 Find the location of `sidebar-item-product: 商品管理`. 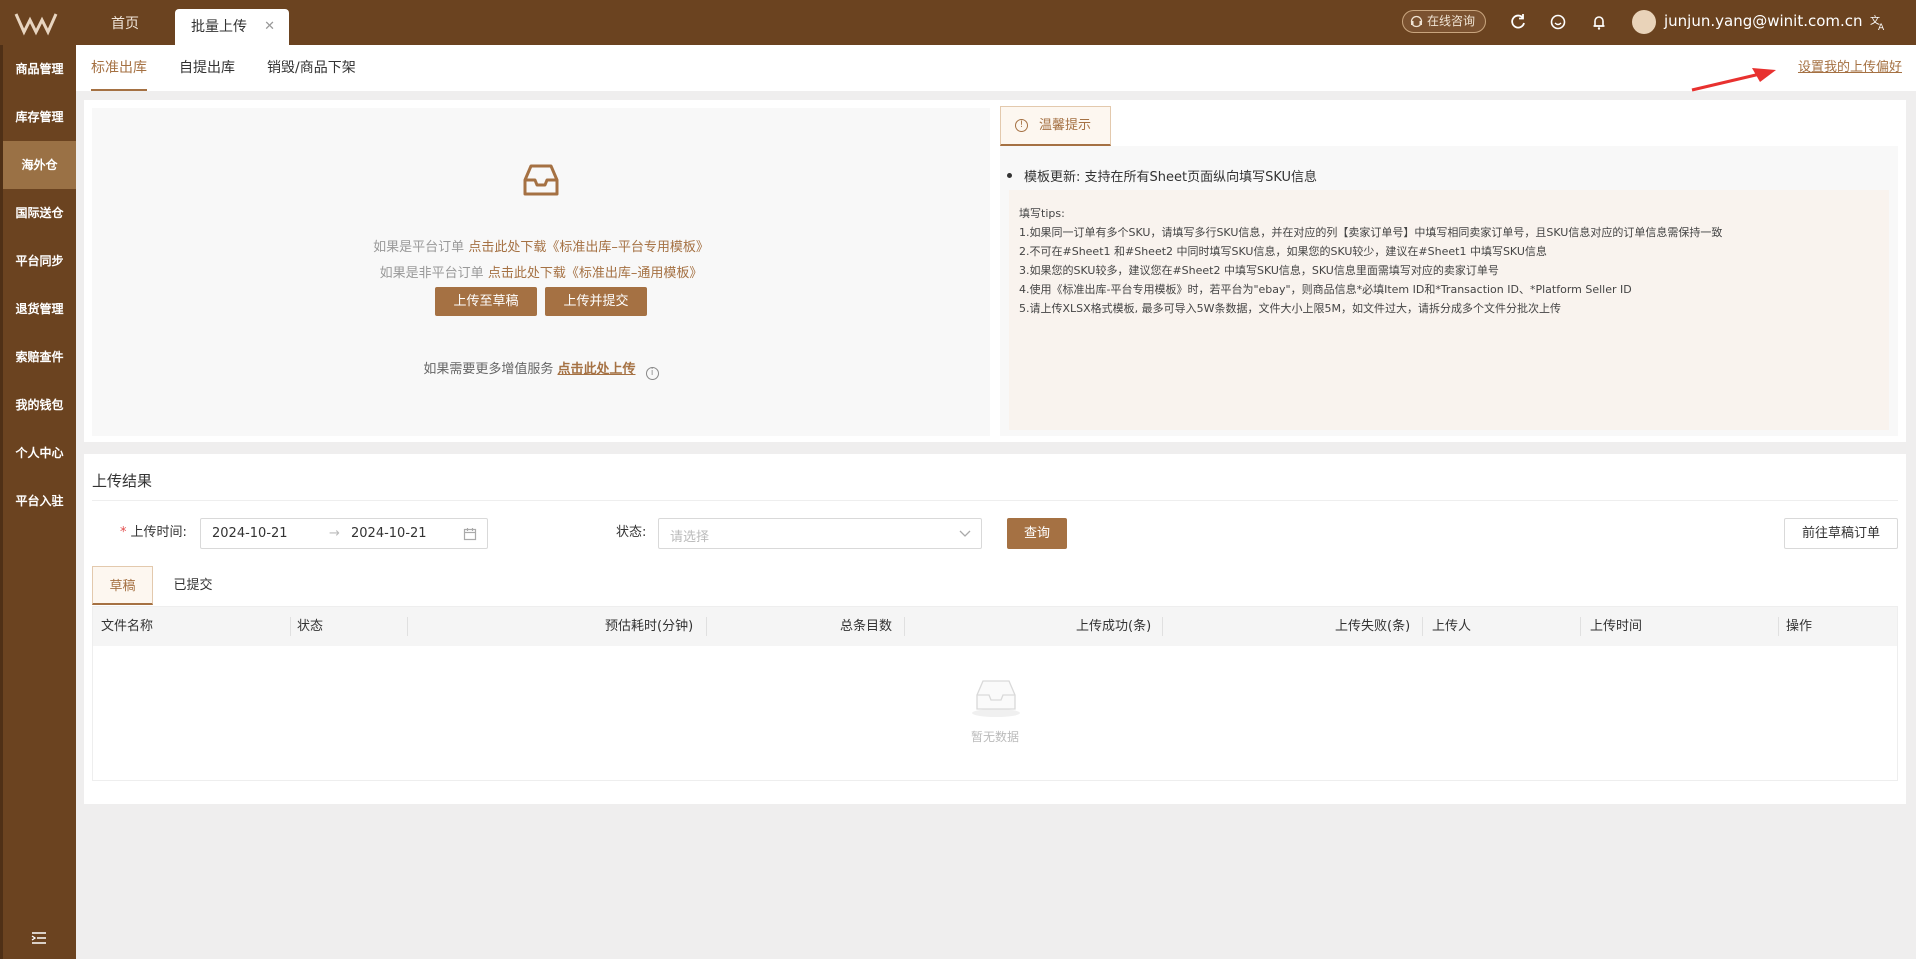

sidebar-item-product: 商品管理 is located at coordinates (39, 69).